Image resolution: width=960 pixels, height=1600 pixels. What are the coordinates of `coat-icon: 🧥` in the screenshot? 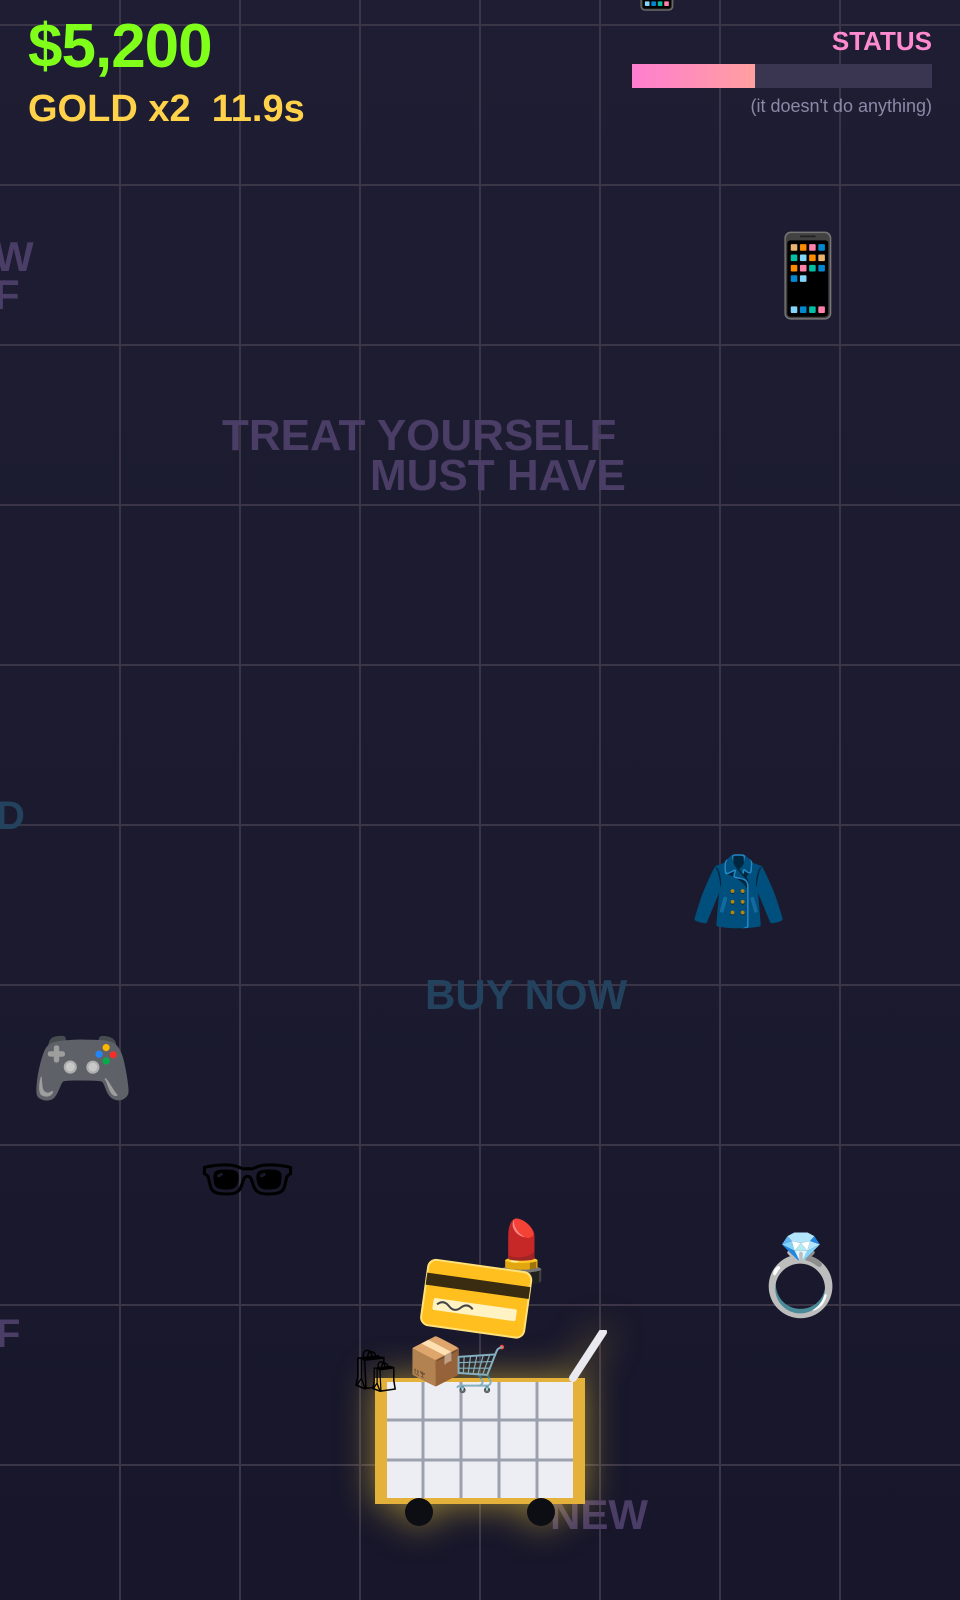 It's located at (739, 891).